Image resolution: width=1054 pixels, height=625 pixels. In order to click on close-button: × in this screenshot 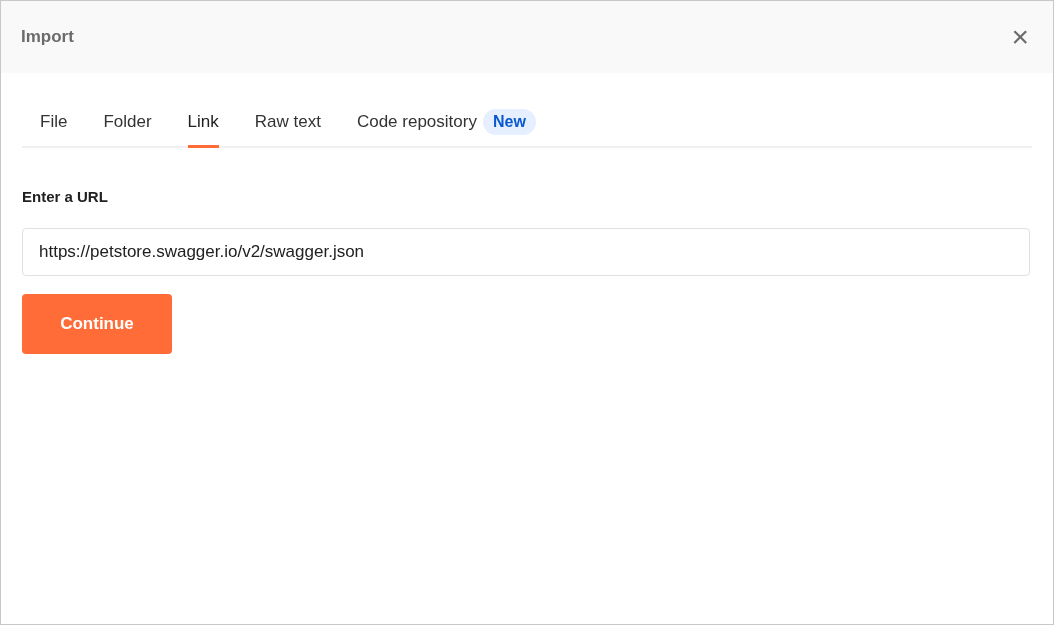, I will do `click(1020, 37)`.